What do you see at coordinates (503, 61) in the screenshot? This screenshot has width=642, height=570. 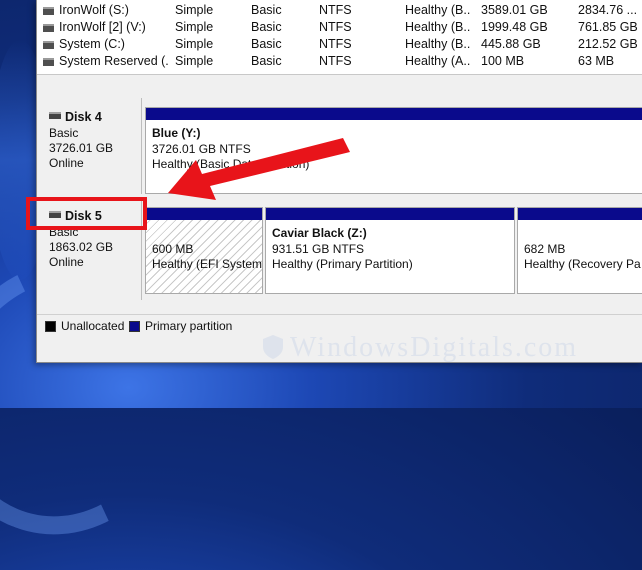 I see `volume-capacity: 100 MB` at bounding box center [503, 61].